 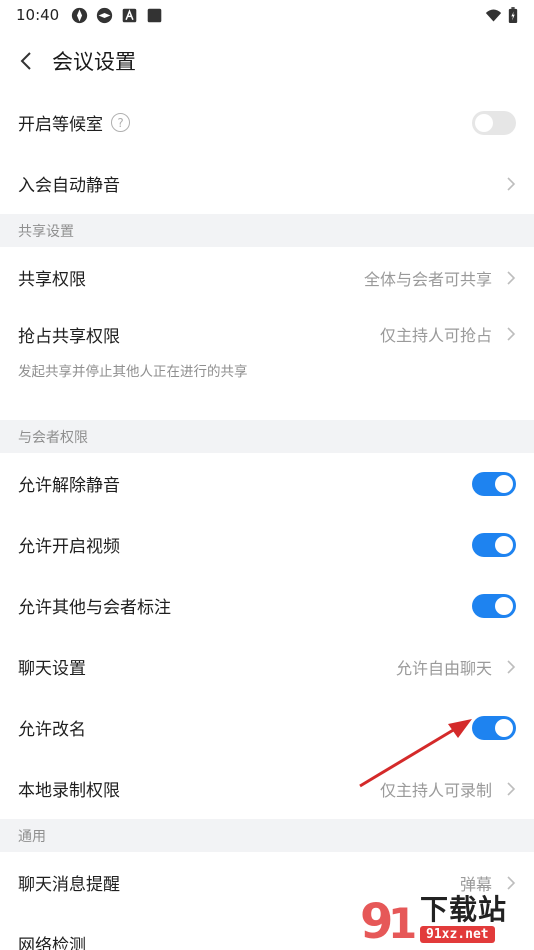 I want to click on row-label: 入会自动静音, so click(x=69, y=186).